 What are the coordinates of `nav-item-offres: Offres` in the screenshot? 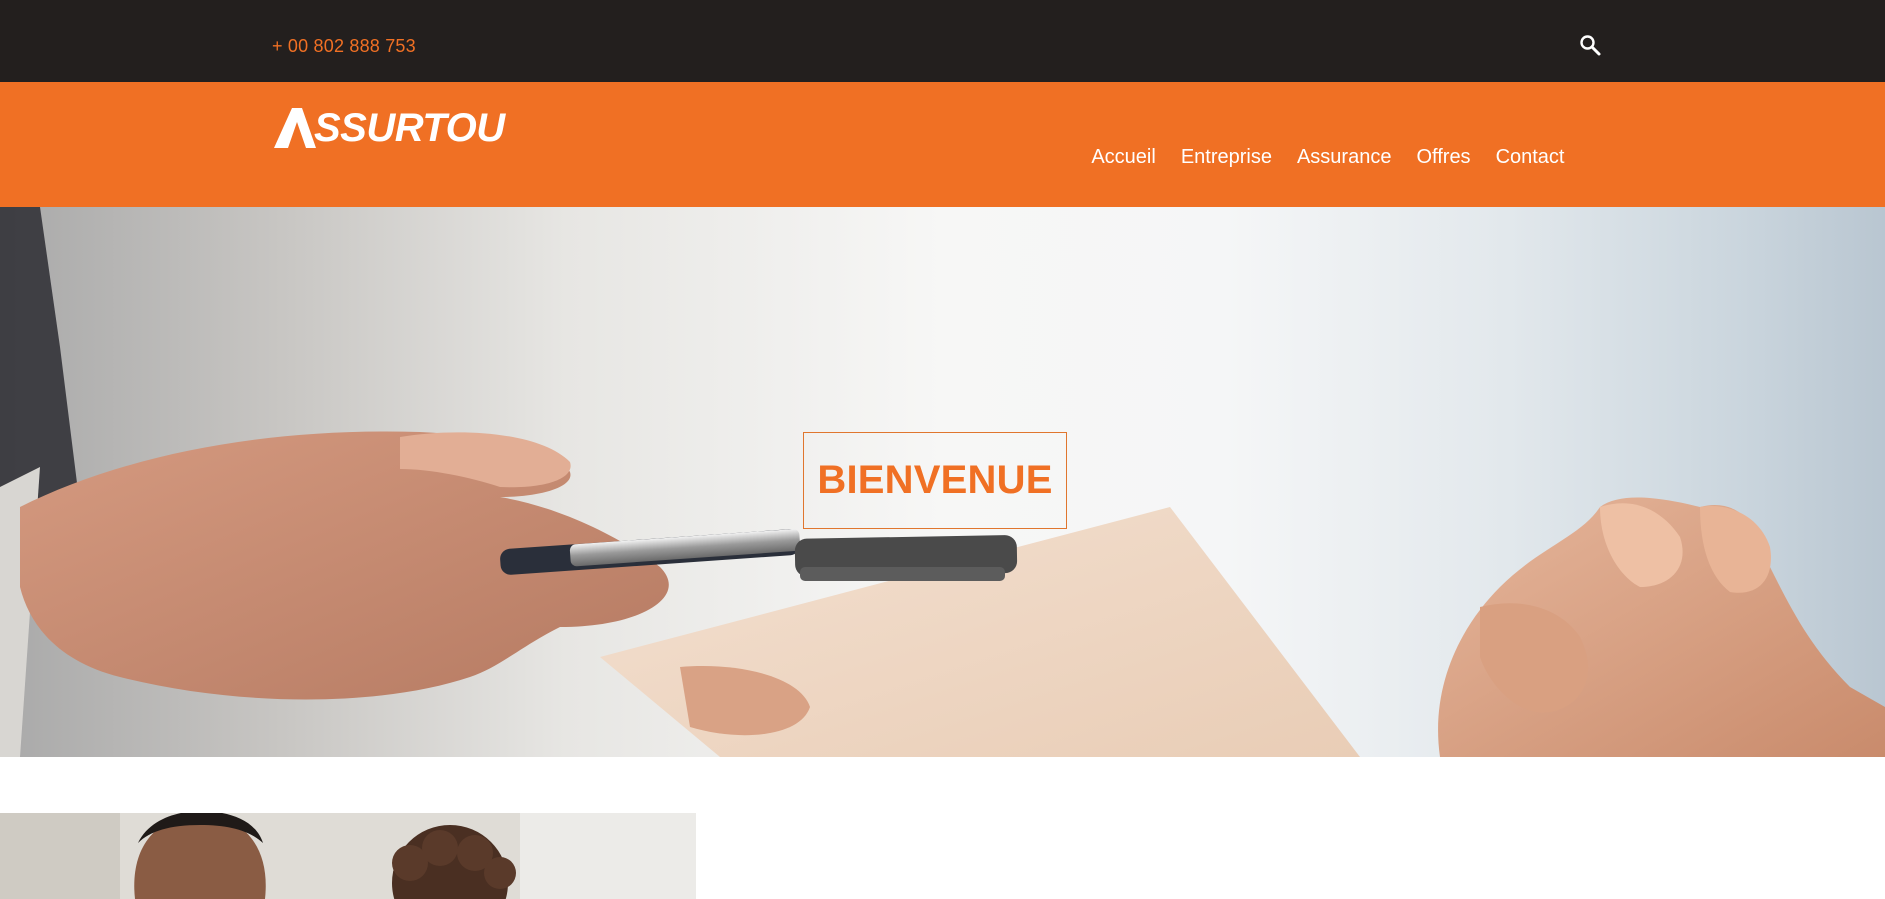 It's located at (1443, 157).